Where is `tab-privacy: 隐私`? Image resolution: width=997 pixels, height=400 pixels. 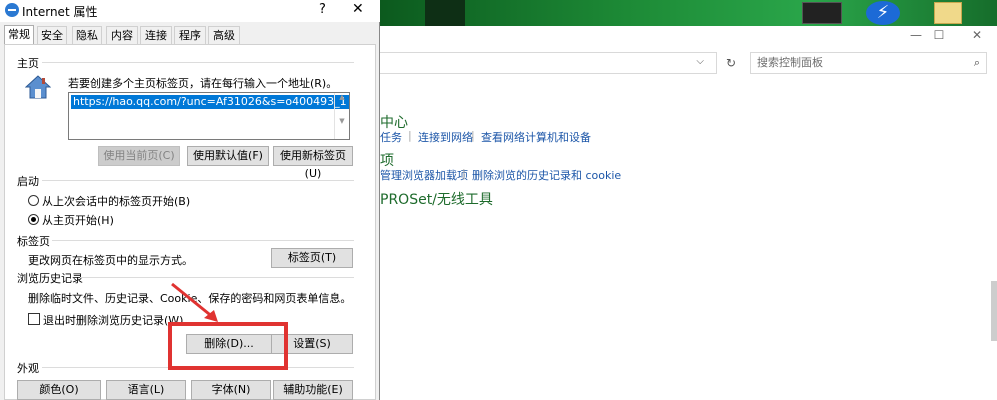
tab-privacy: 隐私 is located at coordinates (87, 35).